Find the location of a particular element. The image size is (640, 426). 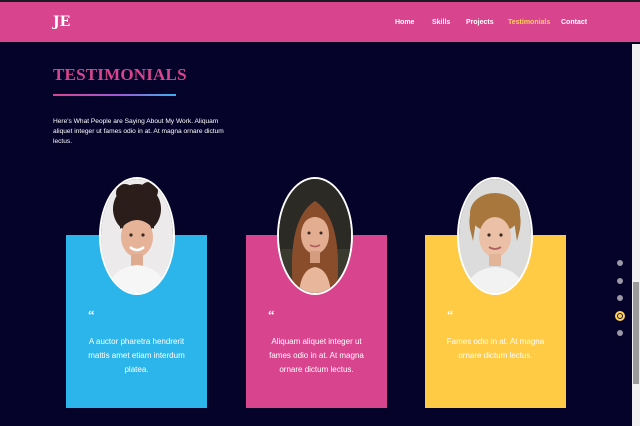

logo: JE is located at coordinates (61, 22).